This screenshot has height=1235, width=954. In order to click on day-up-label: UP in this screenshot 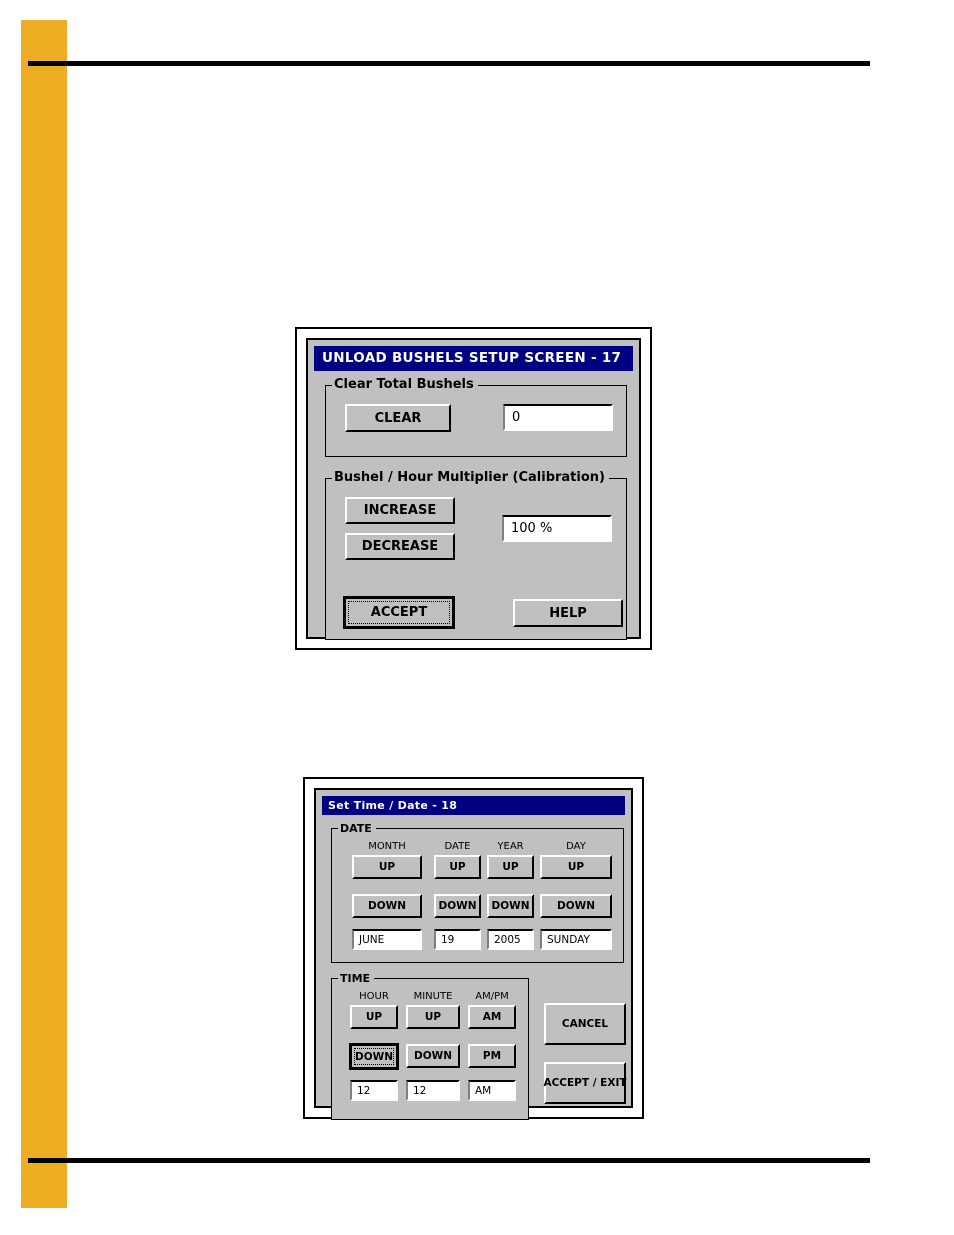, I will do `click(576, 867)`.